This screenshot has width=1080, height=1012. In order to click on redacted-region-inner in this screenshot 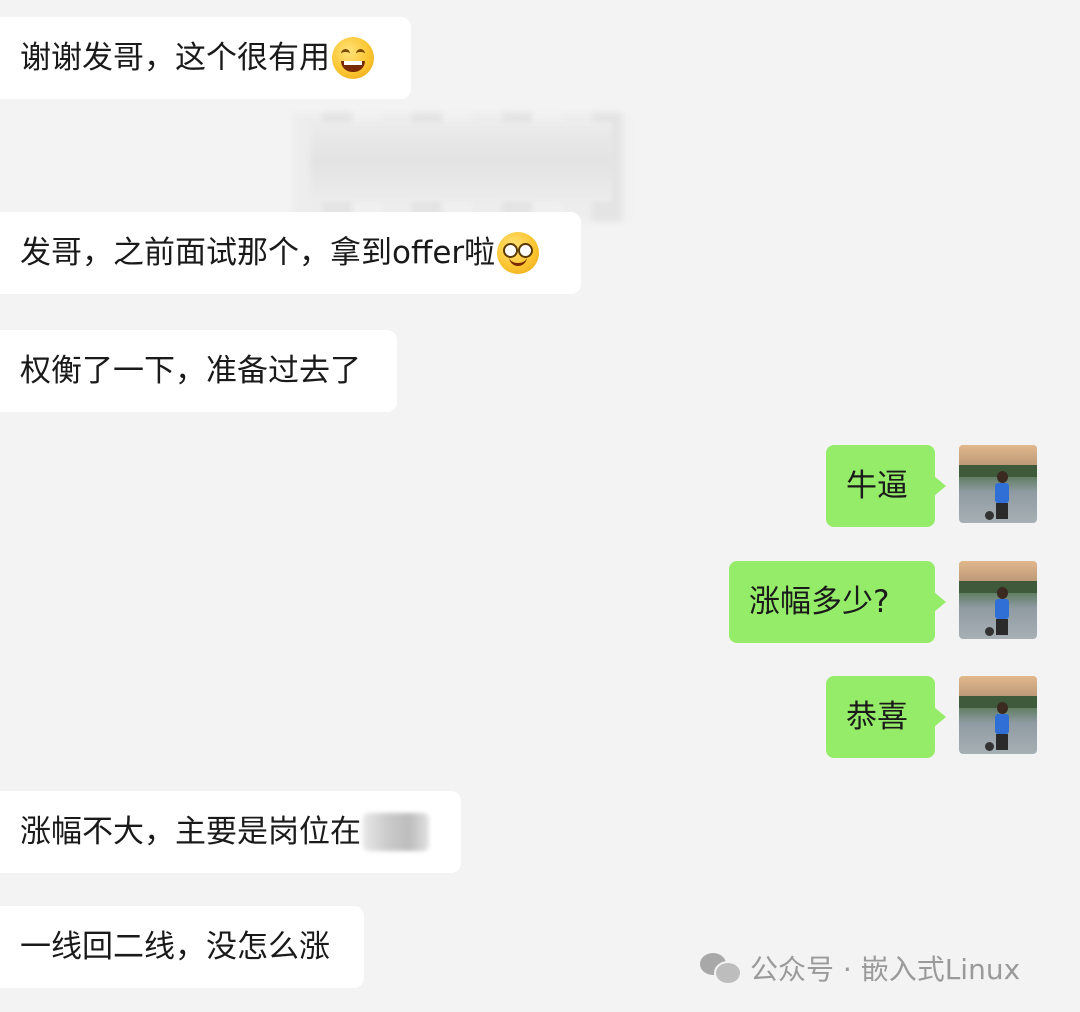, I will do `click(461, 162)`.